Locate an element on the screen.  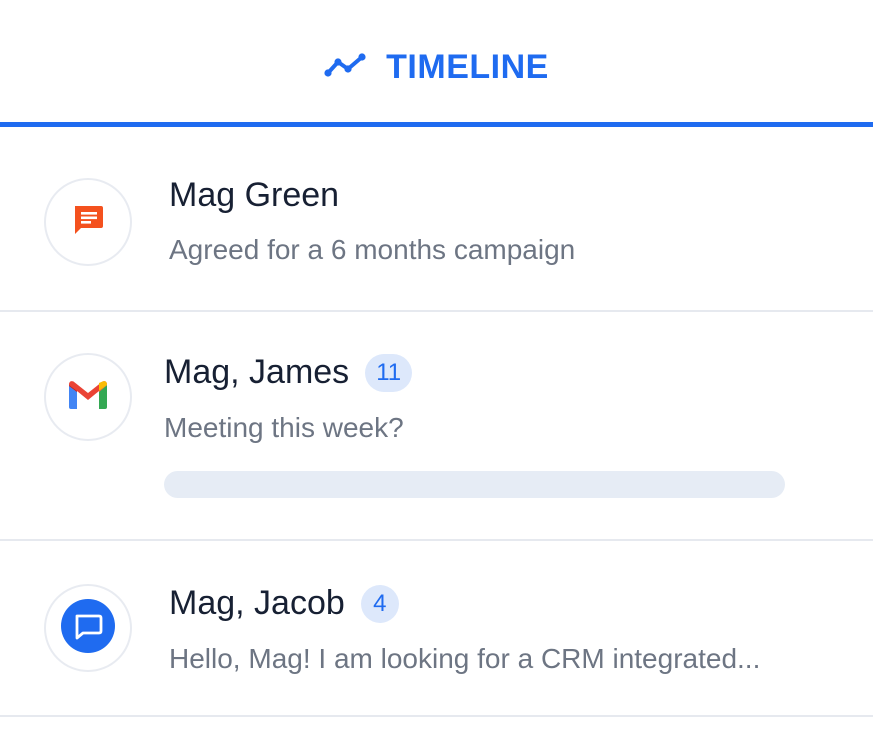
item-header: Mag, Jacob 4 is located at coordinates (284, 603).